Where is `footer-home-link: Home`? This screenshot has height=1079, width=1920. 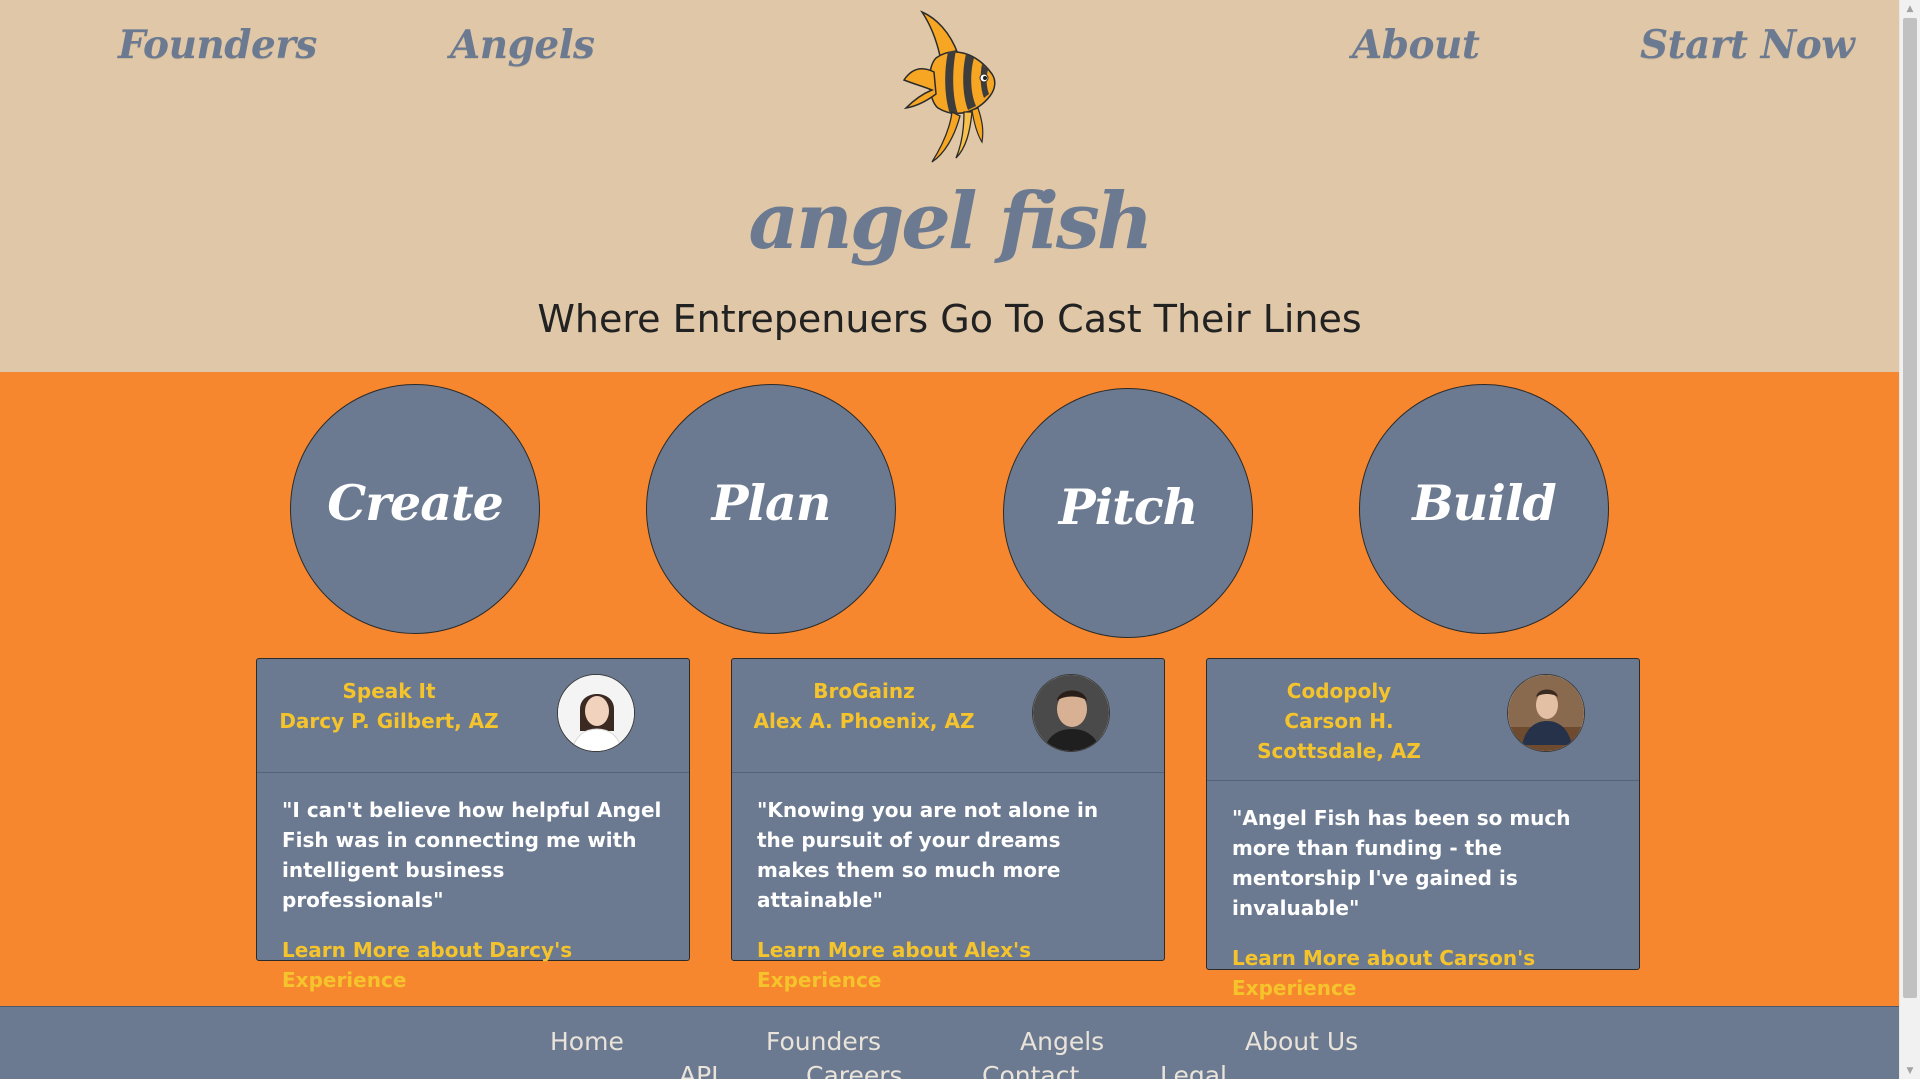 footer-home-link: Home is located at coordinates (587, 1041).